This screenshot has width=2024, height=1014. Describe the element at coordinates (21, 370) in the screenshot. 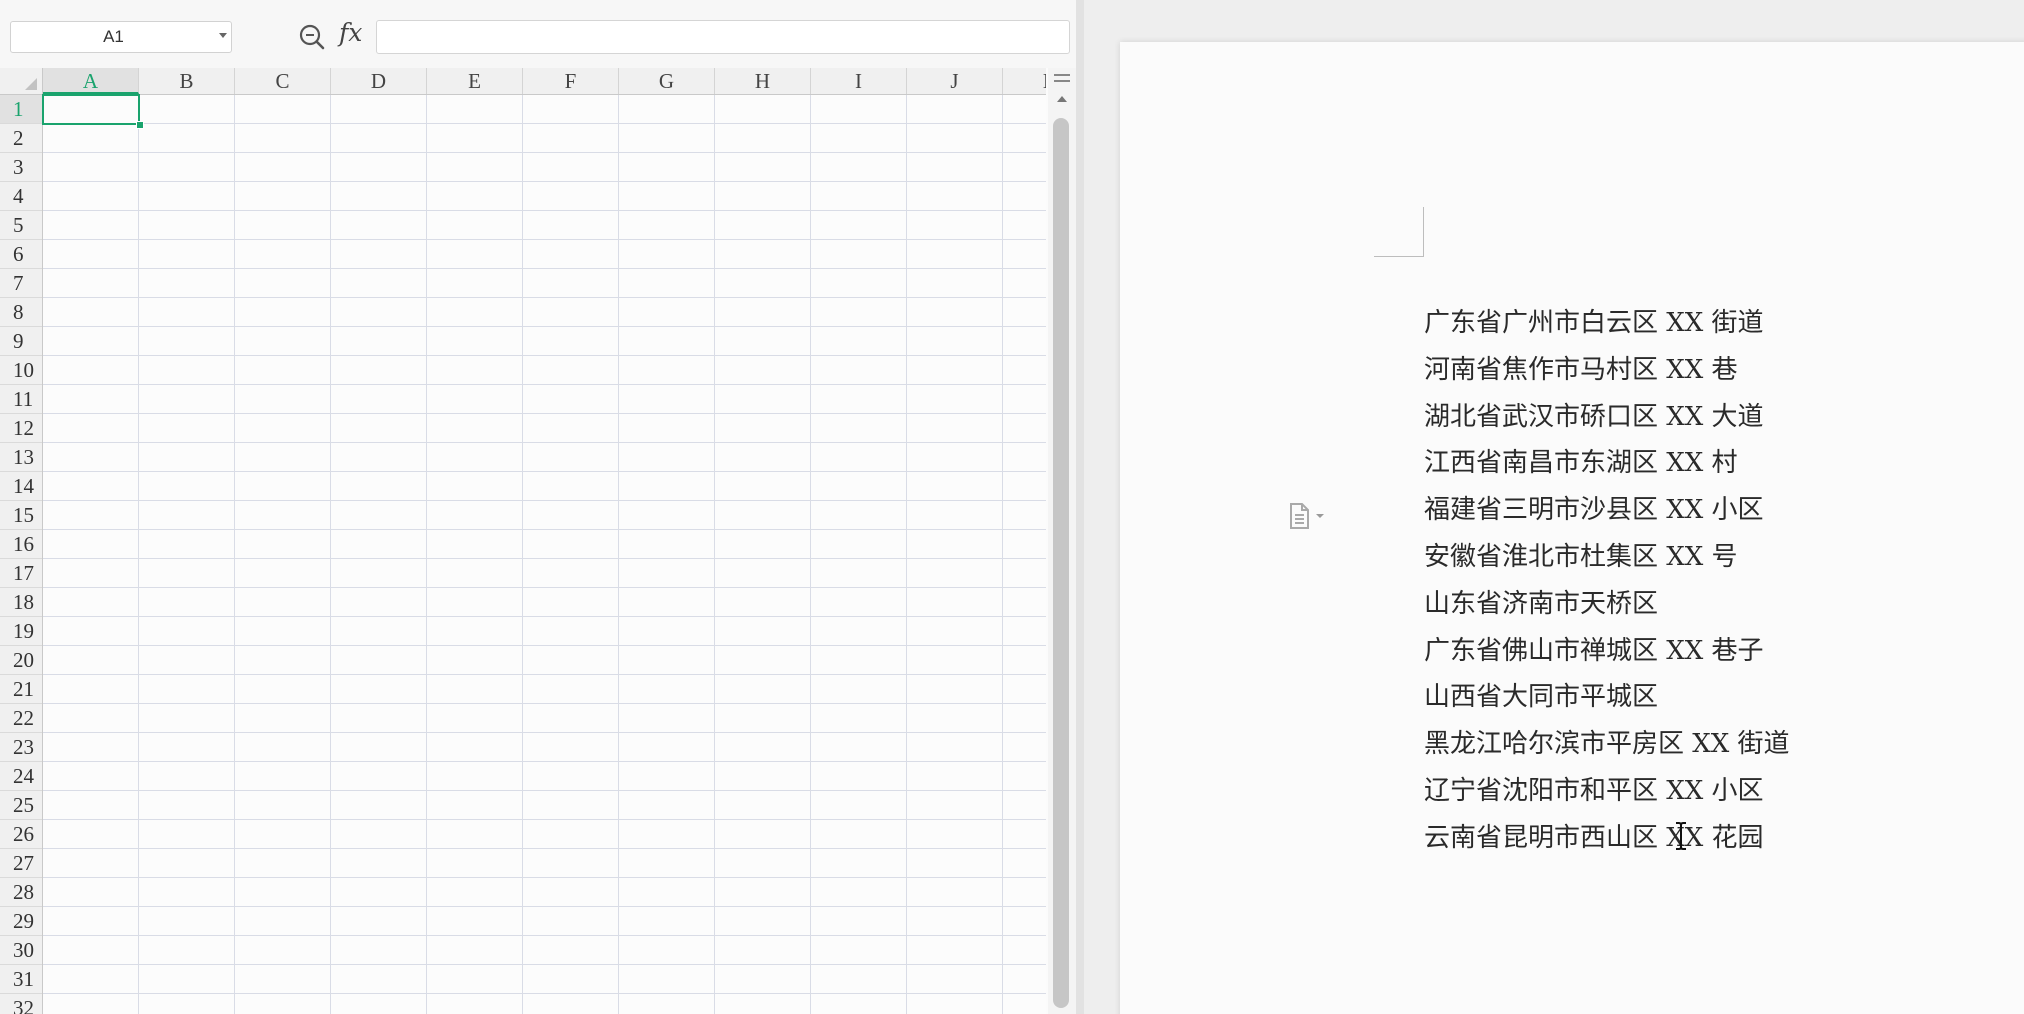

I see `row-header-10: 10` at that location.